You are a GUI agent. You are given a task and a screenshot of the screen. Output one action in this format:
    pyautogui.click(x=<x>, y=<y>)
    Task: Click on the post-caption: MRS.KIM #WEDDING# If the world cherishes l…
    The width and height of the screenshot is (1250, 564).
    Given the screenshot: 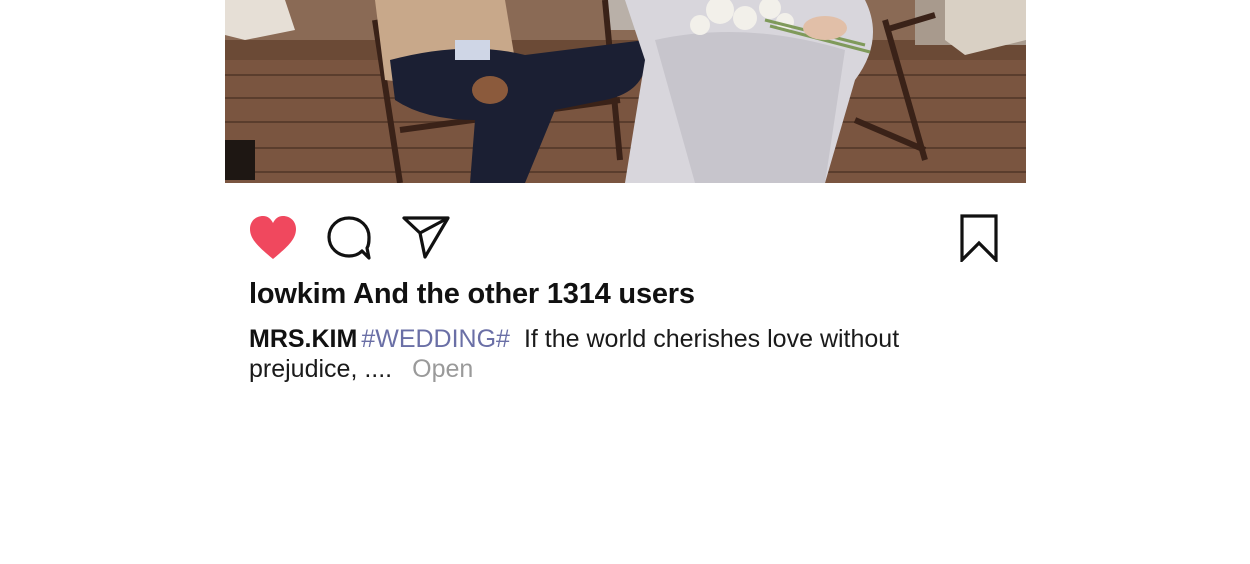 What is the action you would take?
    pyautogui.click(x=599, y=354)
    